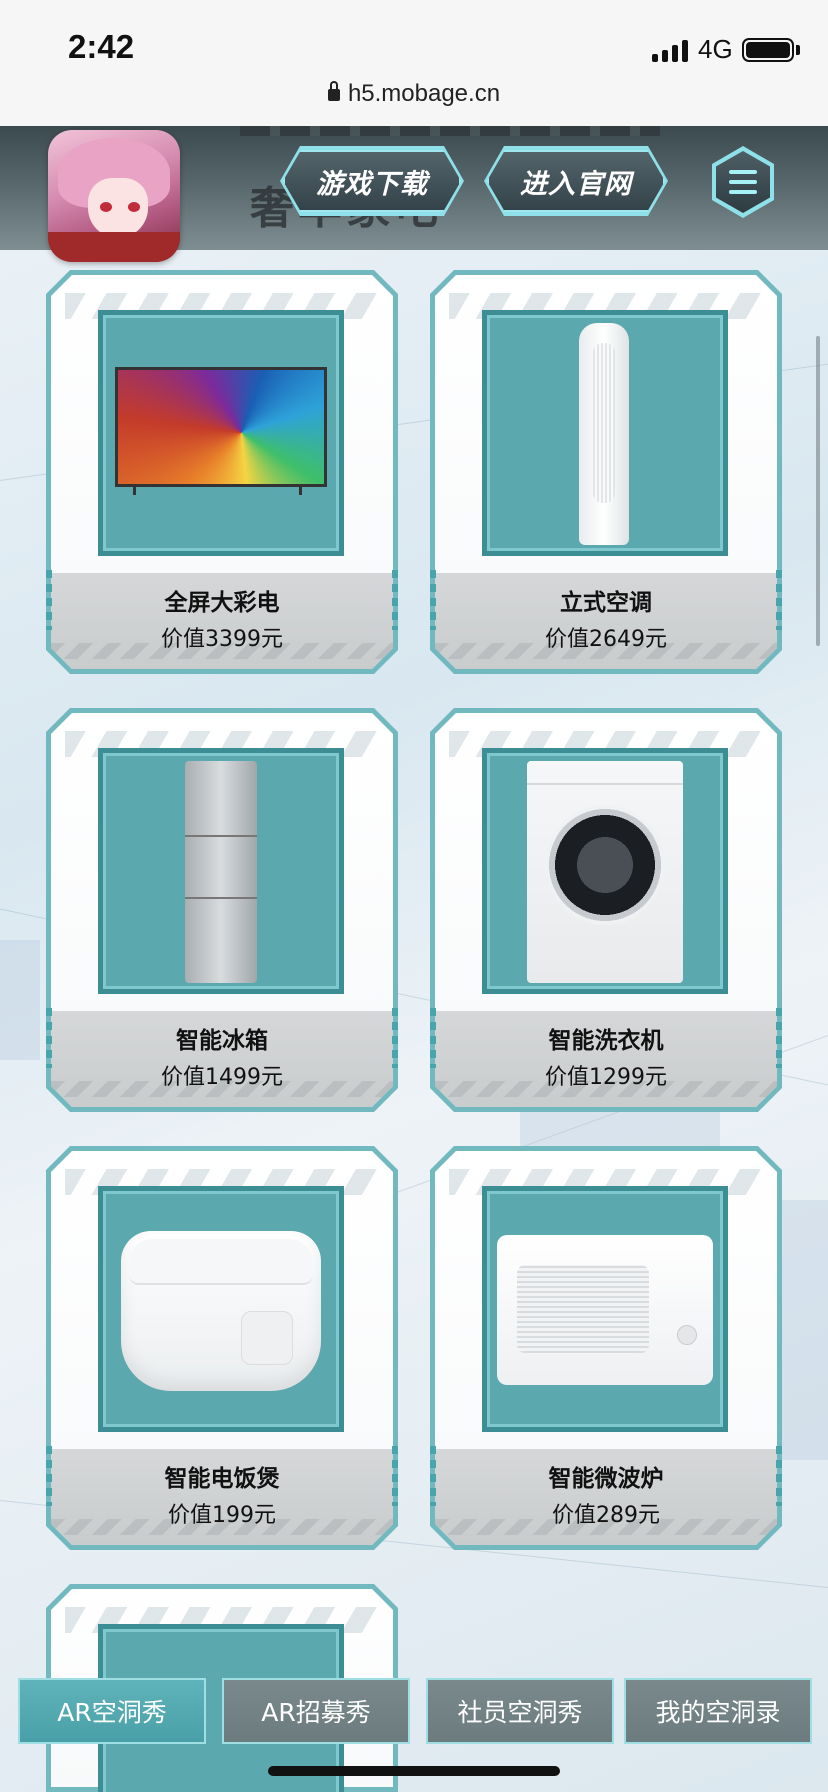 This screenshot has height=1792, width=828. I want to click on product-name: 智能冰箱, so click(222, 1041).